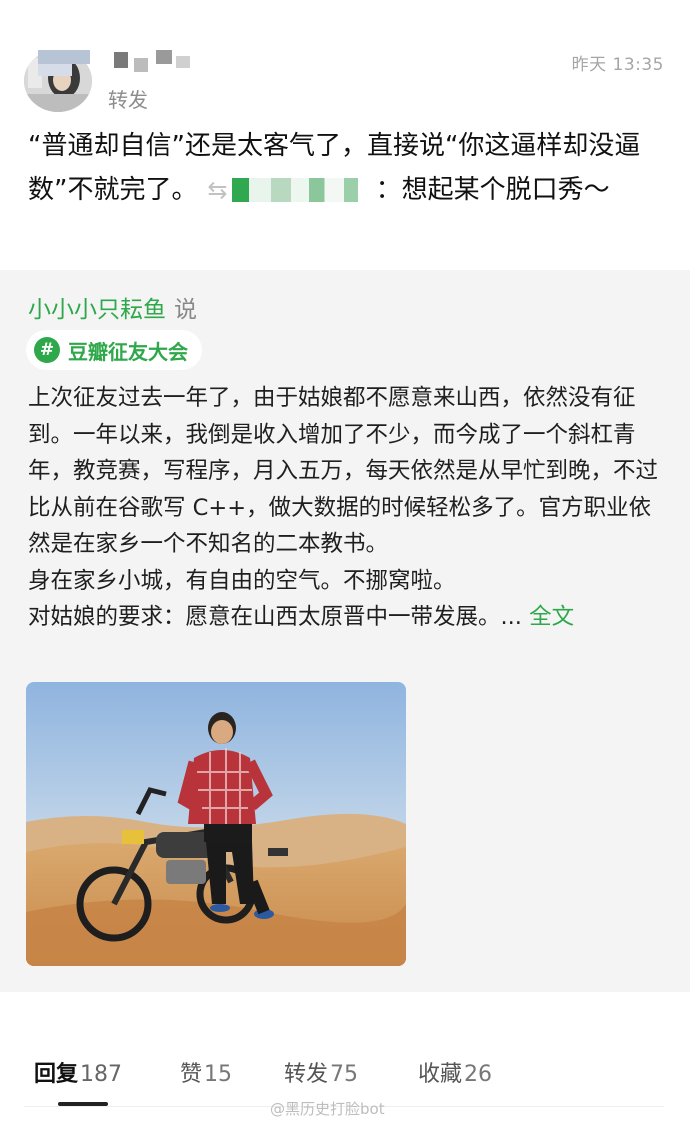  What do you see at coordinates (217, 190) in the screenshot?
I see `repost-icon: ⇆` at bounding box center [217, 190].